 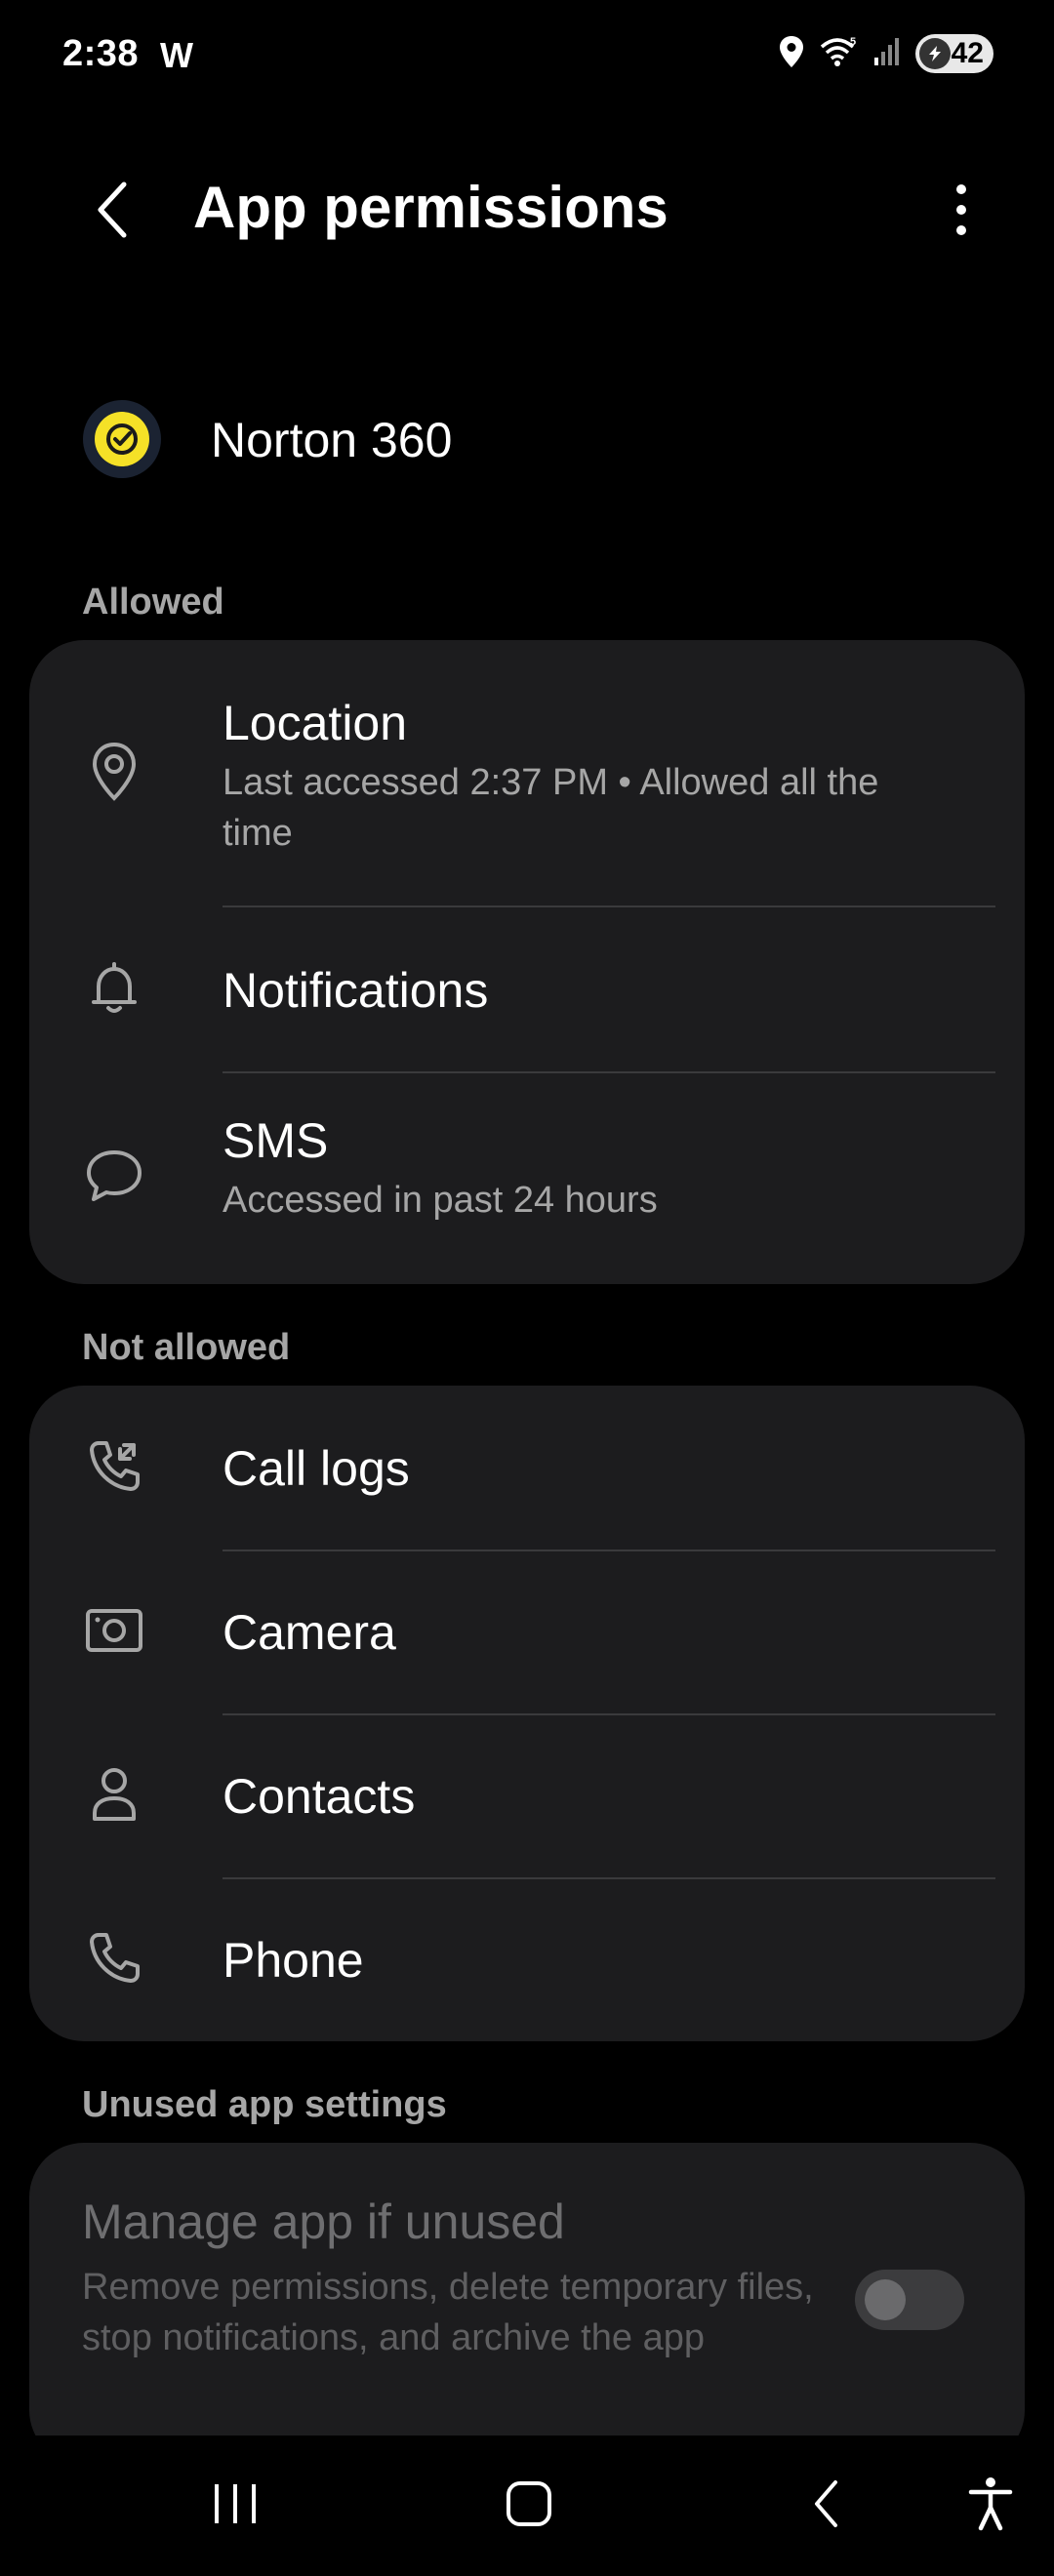 What do you see at coordinates (153, 602) in the screenshot?
I see `section-allowed: Allowed` at bounding box center [153, 602].